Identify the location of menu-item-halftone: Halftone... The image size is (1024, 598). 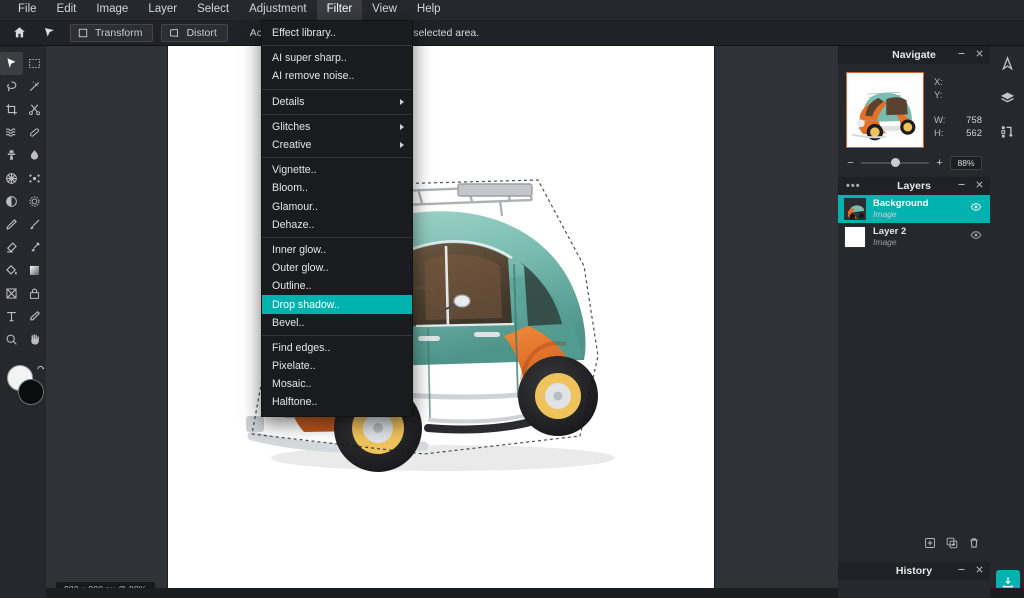
(337, 402).